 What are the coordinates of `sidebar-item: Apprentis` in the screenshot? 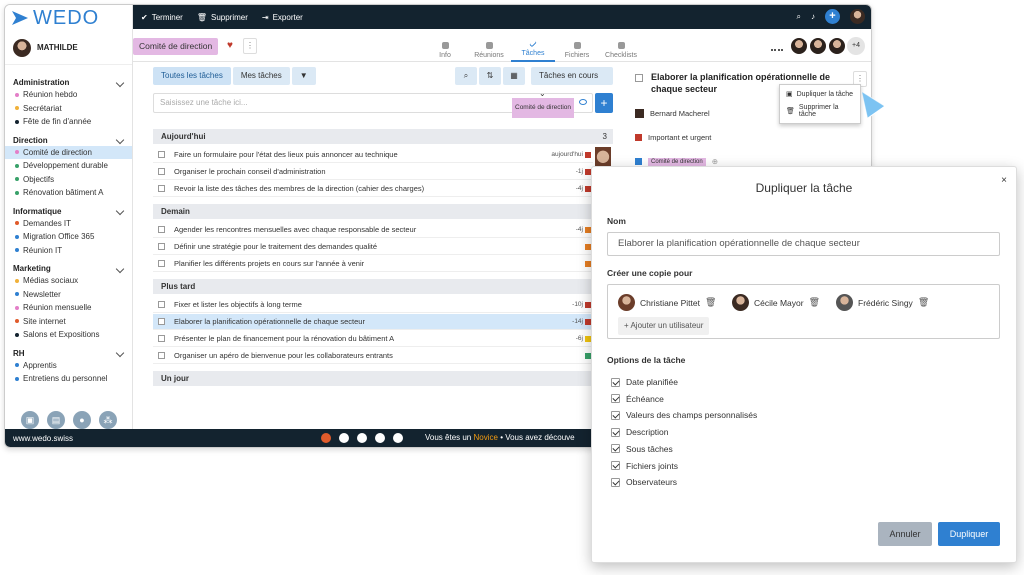 It's located at (68, 366).